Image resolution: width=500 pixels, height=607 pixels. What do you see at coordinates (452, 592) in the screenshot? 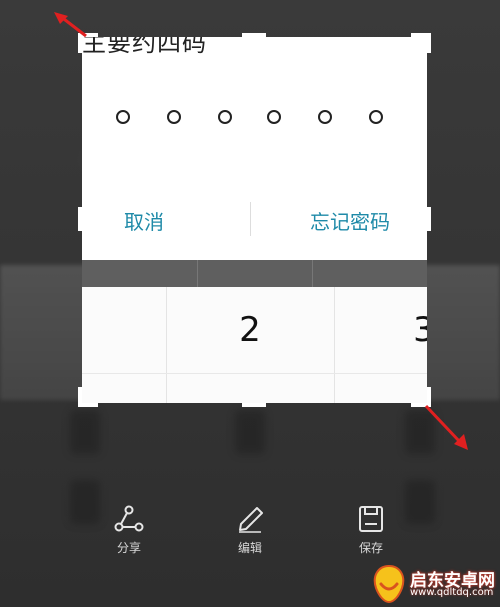
I see `watermark-url: www.qdltdq.com` at bounding box center [452, 592].